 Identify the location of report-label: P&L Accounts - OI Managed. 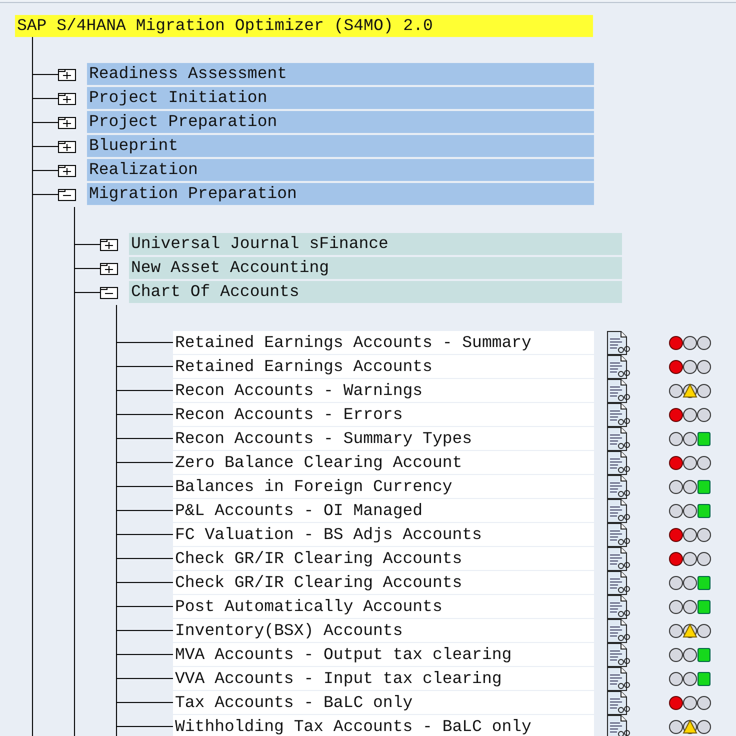
(383, 510).